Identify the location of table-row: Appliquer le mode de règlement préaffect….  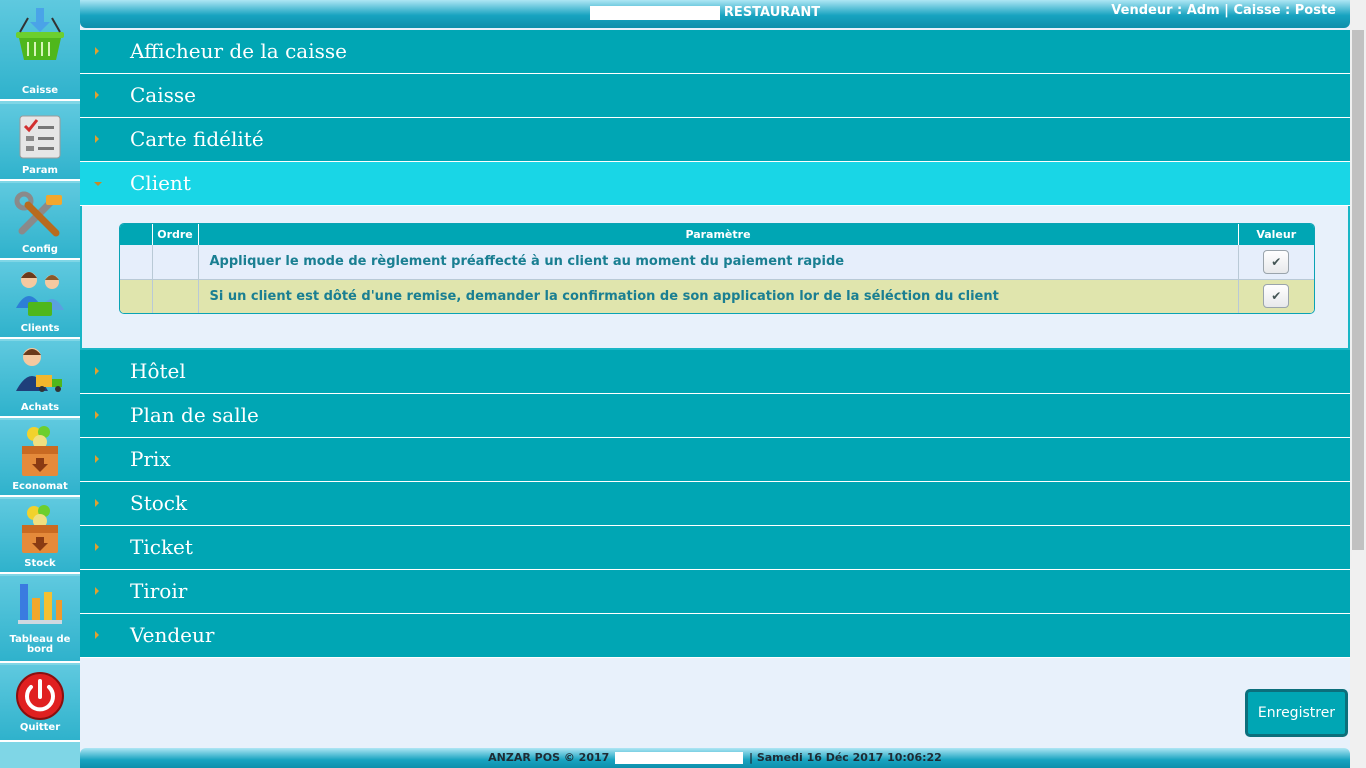
(717, 262).